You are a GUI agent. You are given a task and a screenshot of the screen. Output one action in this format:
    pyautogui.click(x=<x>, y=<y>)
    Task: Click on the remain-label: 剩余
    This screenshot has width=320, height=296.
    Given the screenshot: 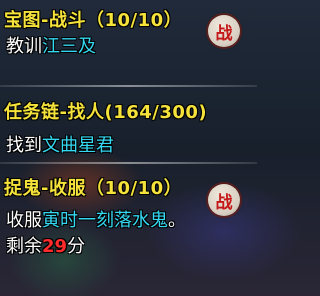 What is the action you would take?
    pyautogui.click(x=24, y=246)
    